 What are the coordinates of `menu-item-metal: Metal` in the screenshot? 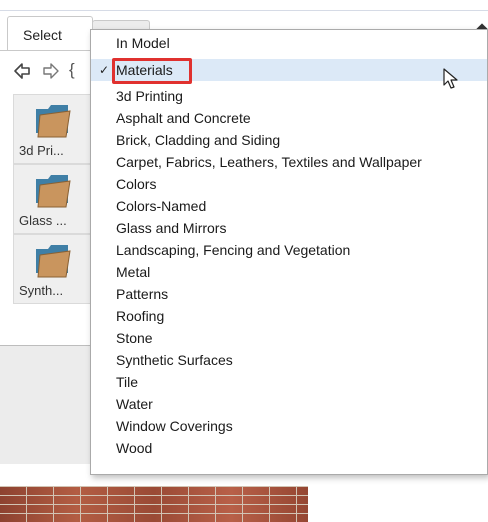 It's located at (289, 272).